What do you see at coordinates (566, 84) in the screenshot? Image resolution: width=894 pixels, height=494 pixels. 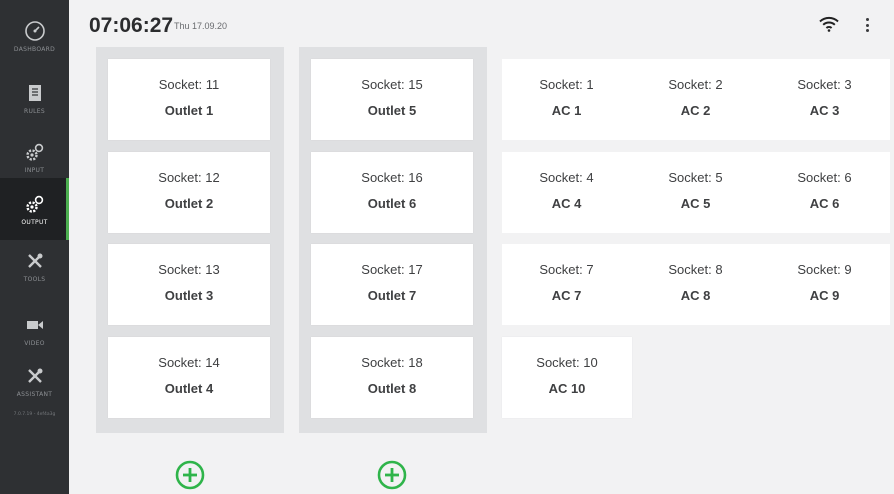 I see `socket-label: Socket: 1` at bounding box center [566, 84].